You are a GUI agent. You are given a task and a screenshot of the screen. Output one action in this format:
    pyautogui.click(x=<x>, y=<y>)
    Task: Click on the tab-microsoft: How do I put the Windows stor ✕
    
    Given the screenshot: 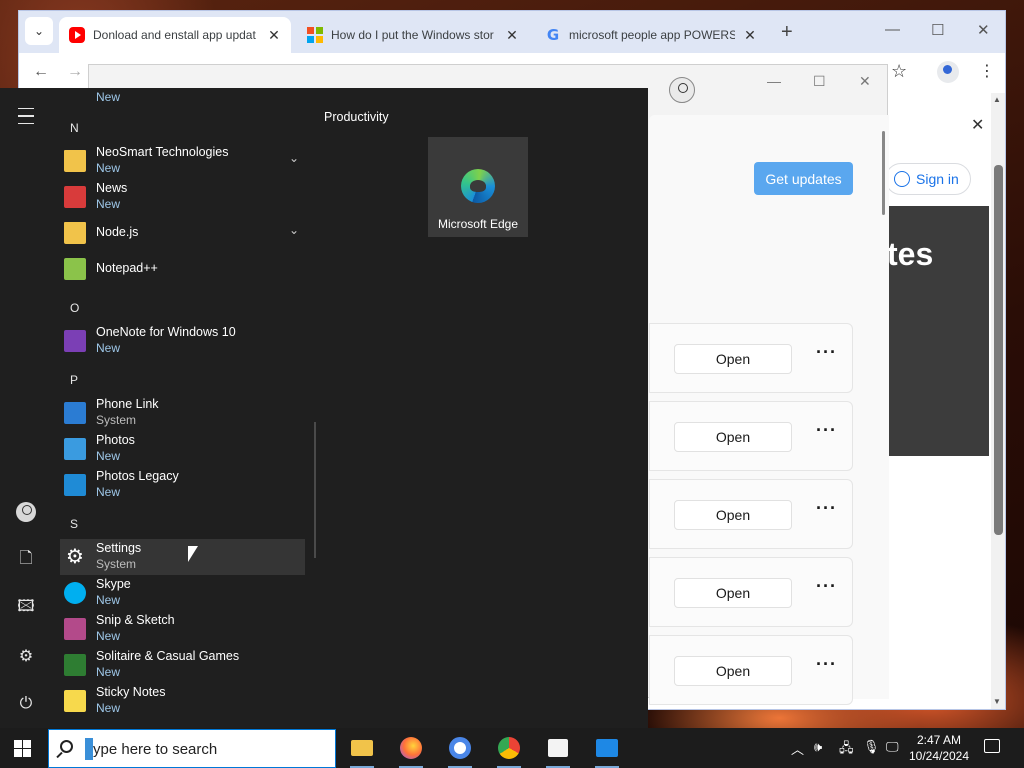 What is the action you would take?
    pyautogui.click(x=413, y=35)
    